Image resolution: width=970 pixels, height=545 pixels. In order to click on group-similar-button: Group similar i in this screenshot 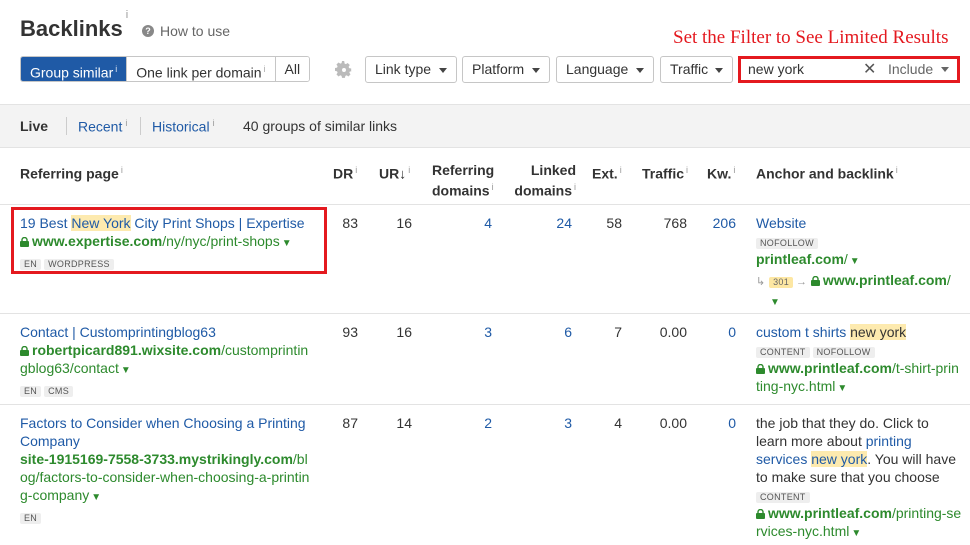, I will do `click(74, 69)`.